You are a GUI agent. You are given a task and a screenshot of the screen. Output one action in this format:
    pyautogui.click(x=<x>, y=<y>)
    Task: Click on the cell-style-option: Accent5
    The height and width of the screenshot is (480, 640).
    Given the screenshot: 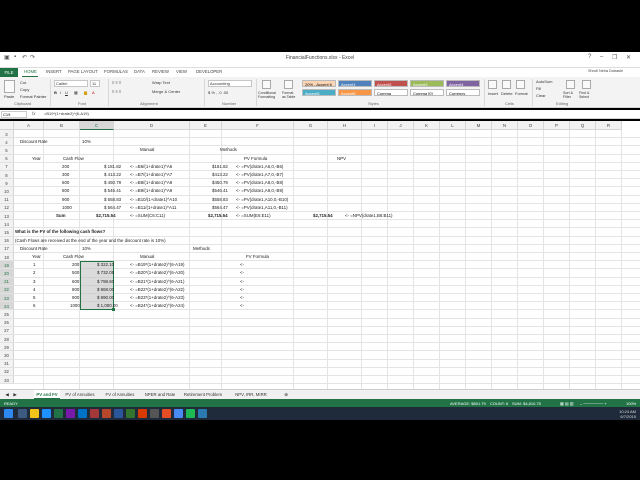 What is the action you would take?
    pyautogui.click(x=319, y=92)
    